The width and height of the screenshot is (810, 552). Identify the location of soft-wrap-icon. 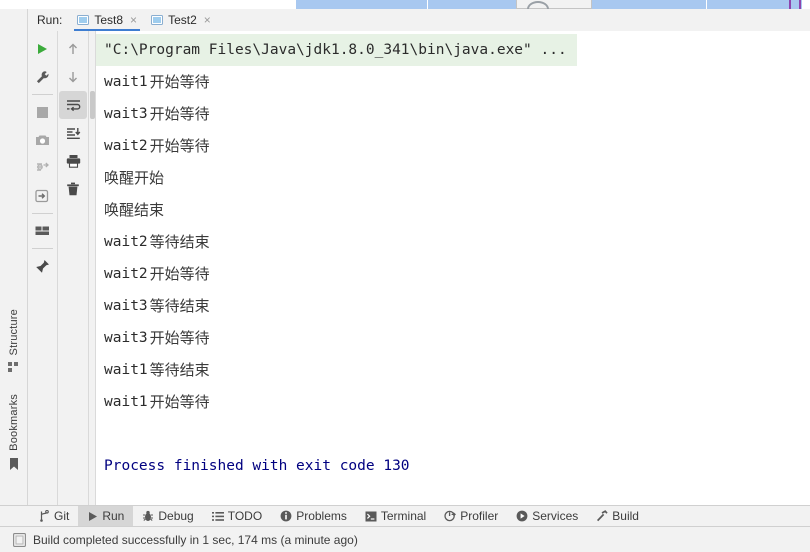
(73, 105).